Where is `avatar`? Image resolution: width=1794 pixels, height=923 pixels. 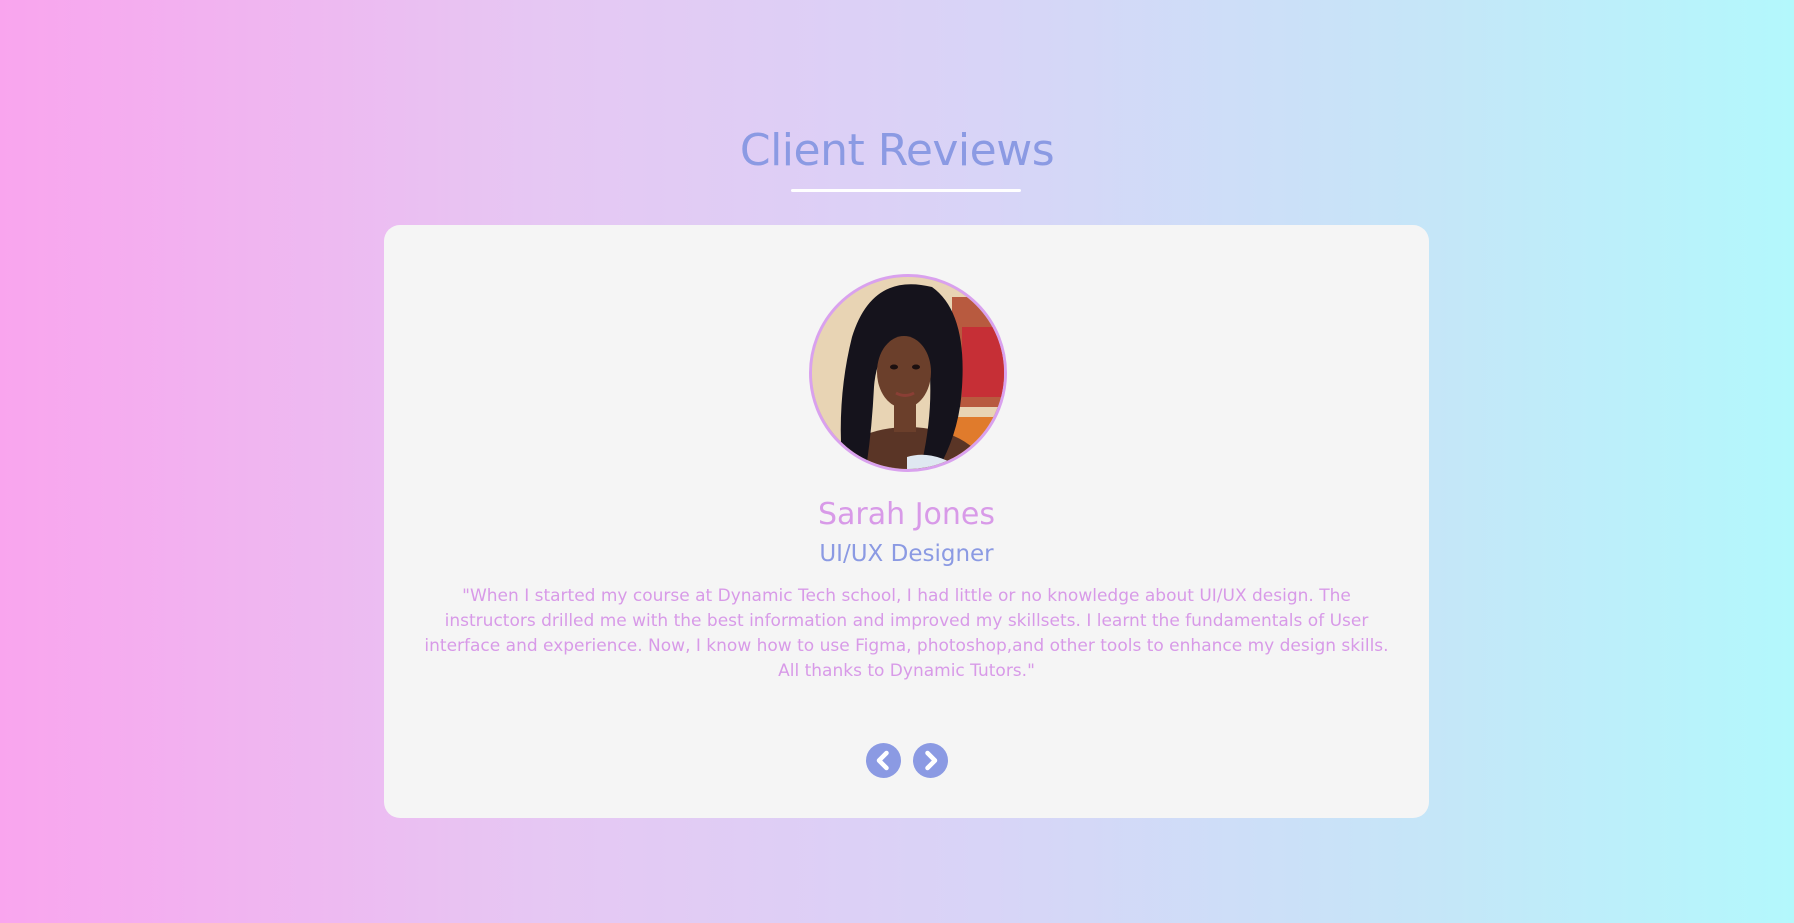
avatar is located at coordinates (908, 373).